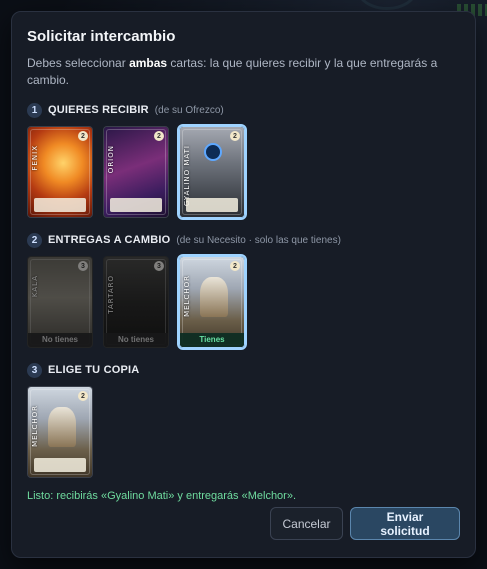  Describe the element at coordinates (306, 523) in the screenshot. I see `cancel-button: Cancelar` at that location.